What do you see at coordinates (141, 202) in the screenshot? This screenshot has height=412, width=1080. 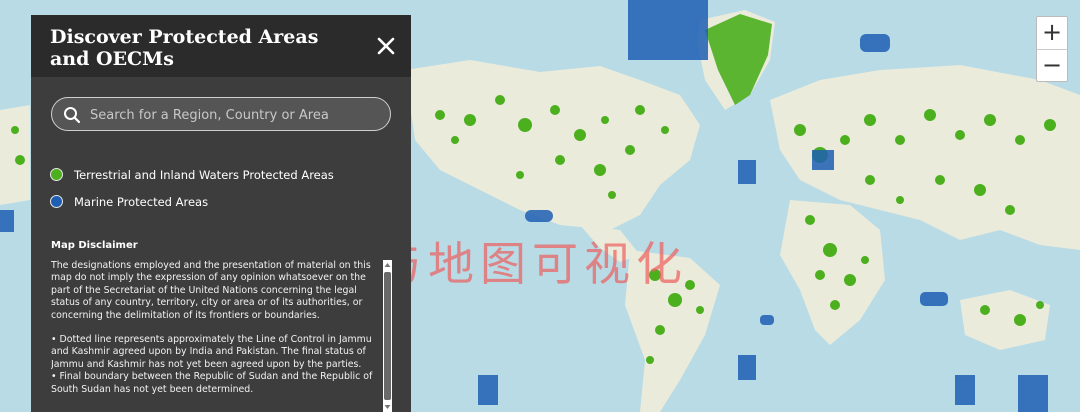 I see `legend-label: Marine Protected Areas` at bounding box center [141, 202].